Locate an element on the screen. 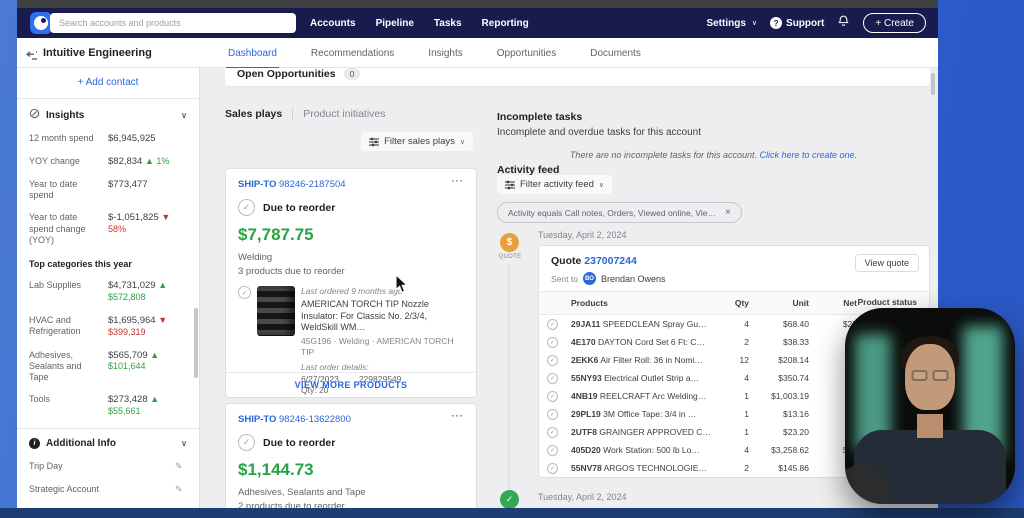 The width and height of the screenshot is (1024, 518). products-note: 3 products due to reorder is located at coordinates (291, 271).